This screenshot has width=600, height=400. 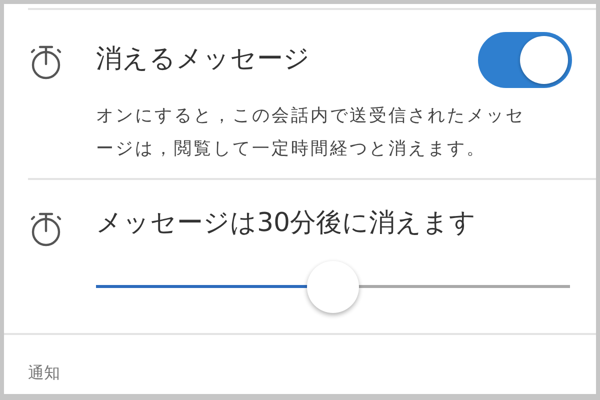 What do you see at coordinates (287, 223) in the screenshot?
I see `setting-title: メッセージは30分後に消えます` at bounding box center [287, 223].